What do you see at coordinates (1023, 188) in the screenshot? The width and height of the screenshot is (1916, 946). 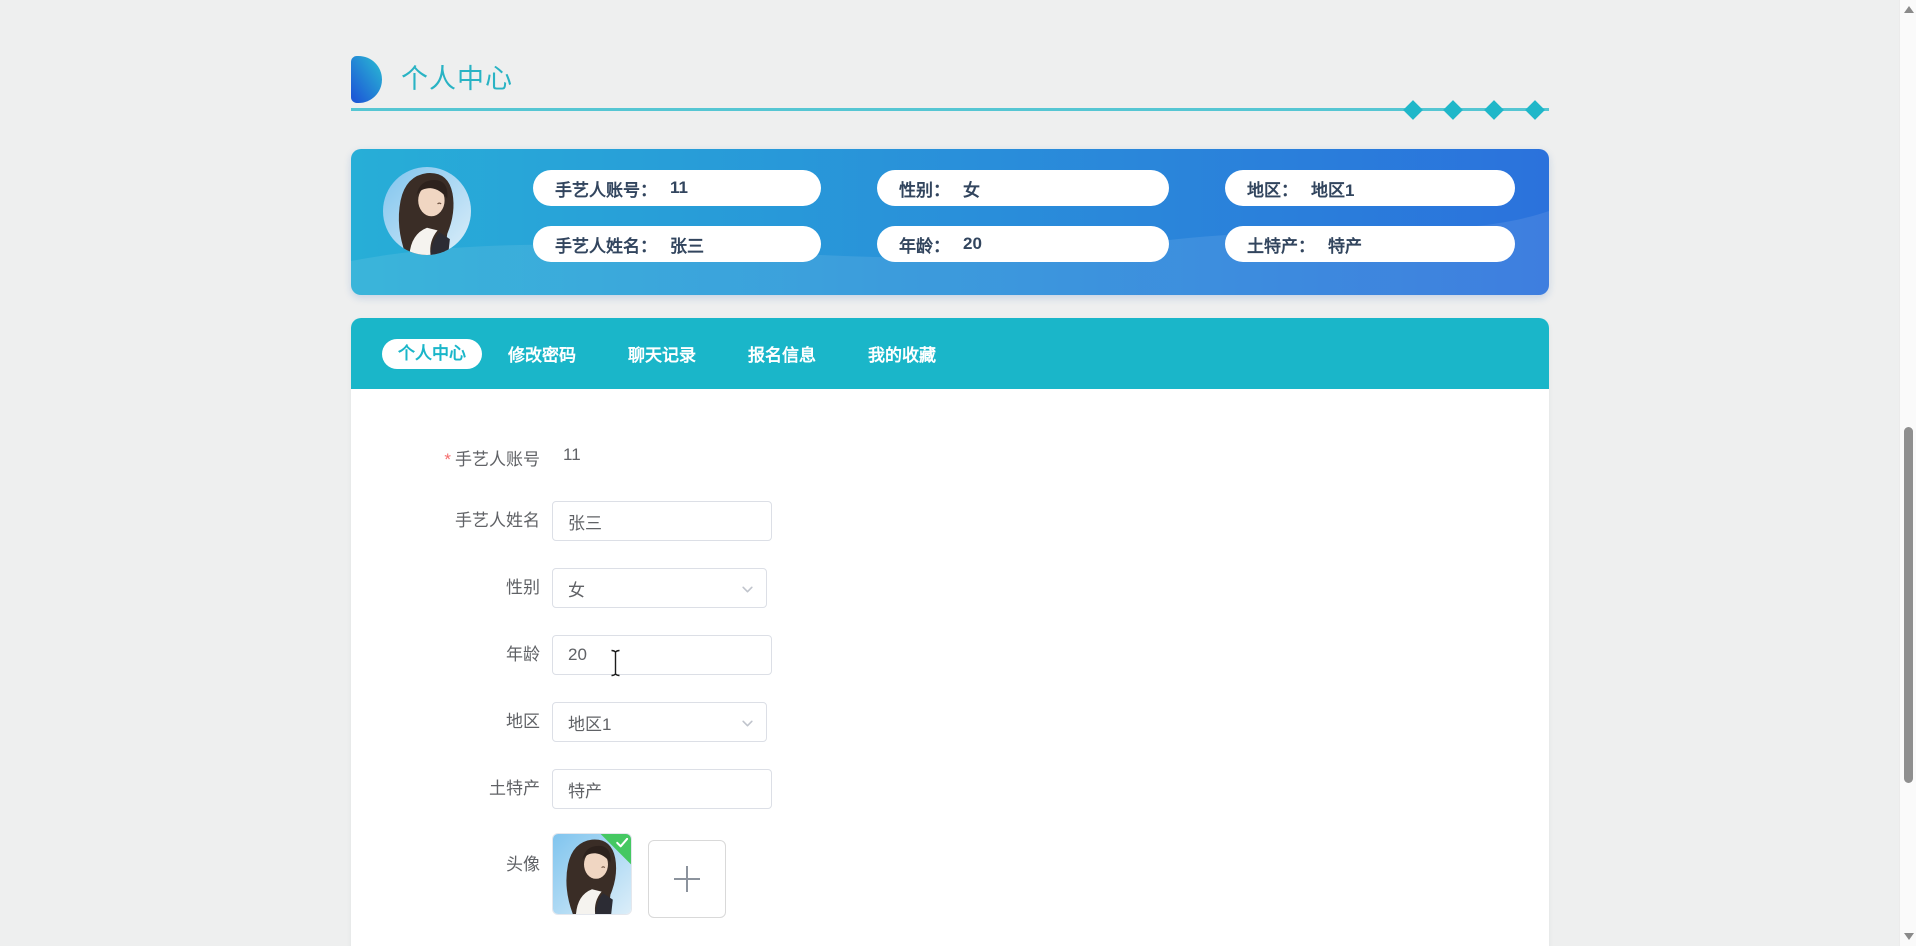 I see `profile-field-gender: 性别： 女` at bounding box center [1023, 188].